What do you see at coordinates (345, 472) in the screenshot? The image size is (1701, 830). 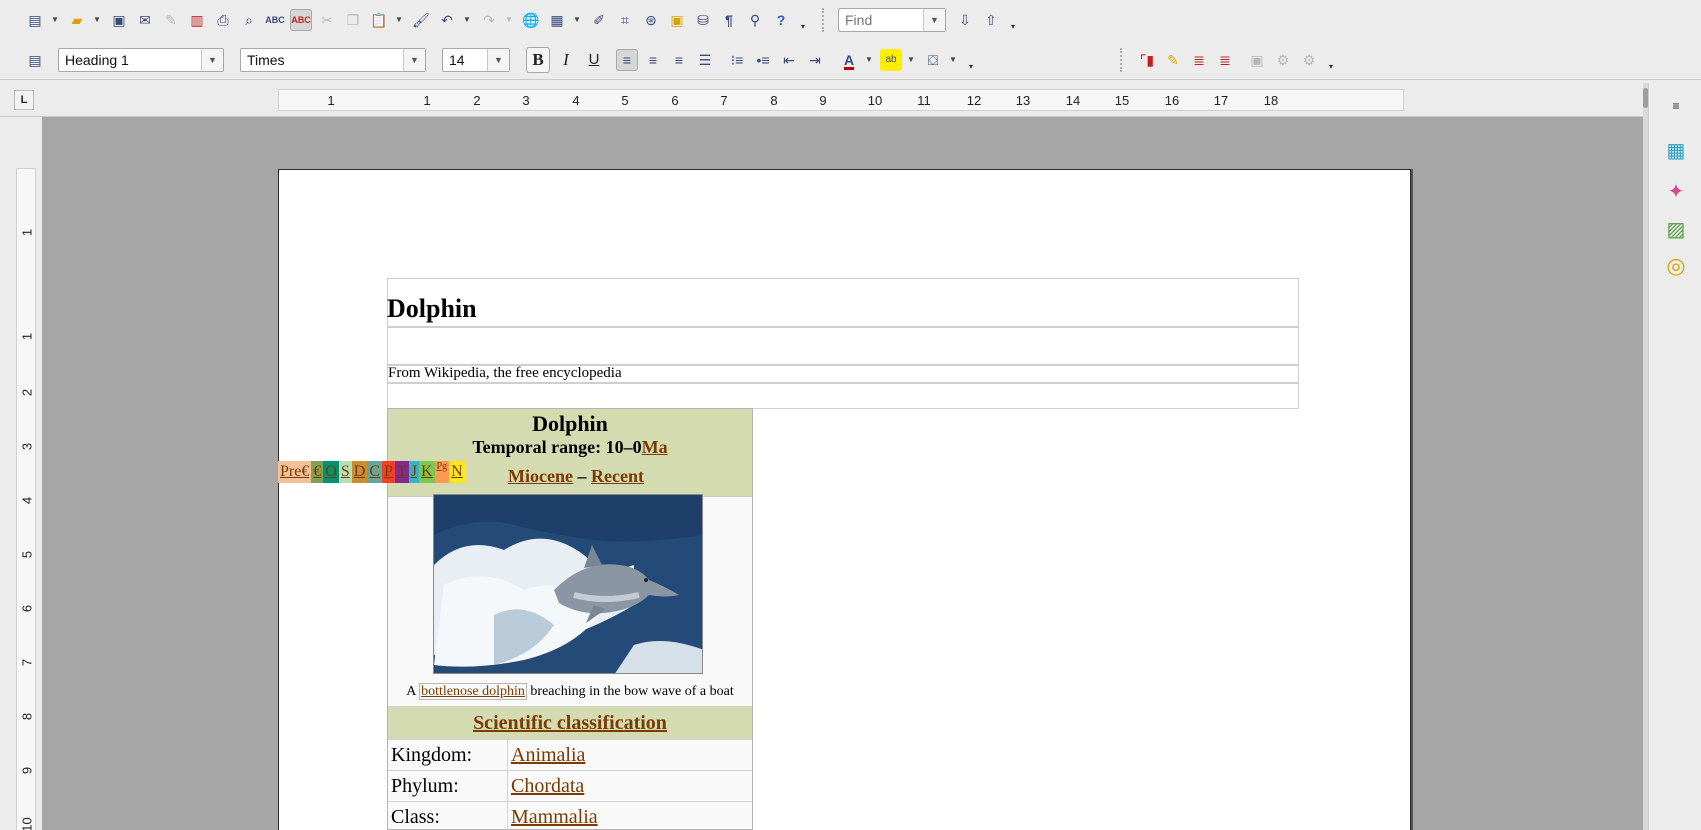 I see `geologic-period-link: S` at bounding box center [345, 472].